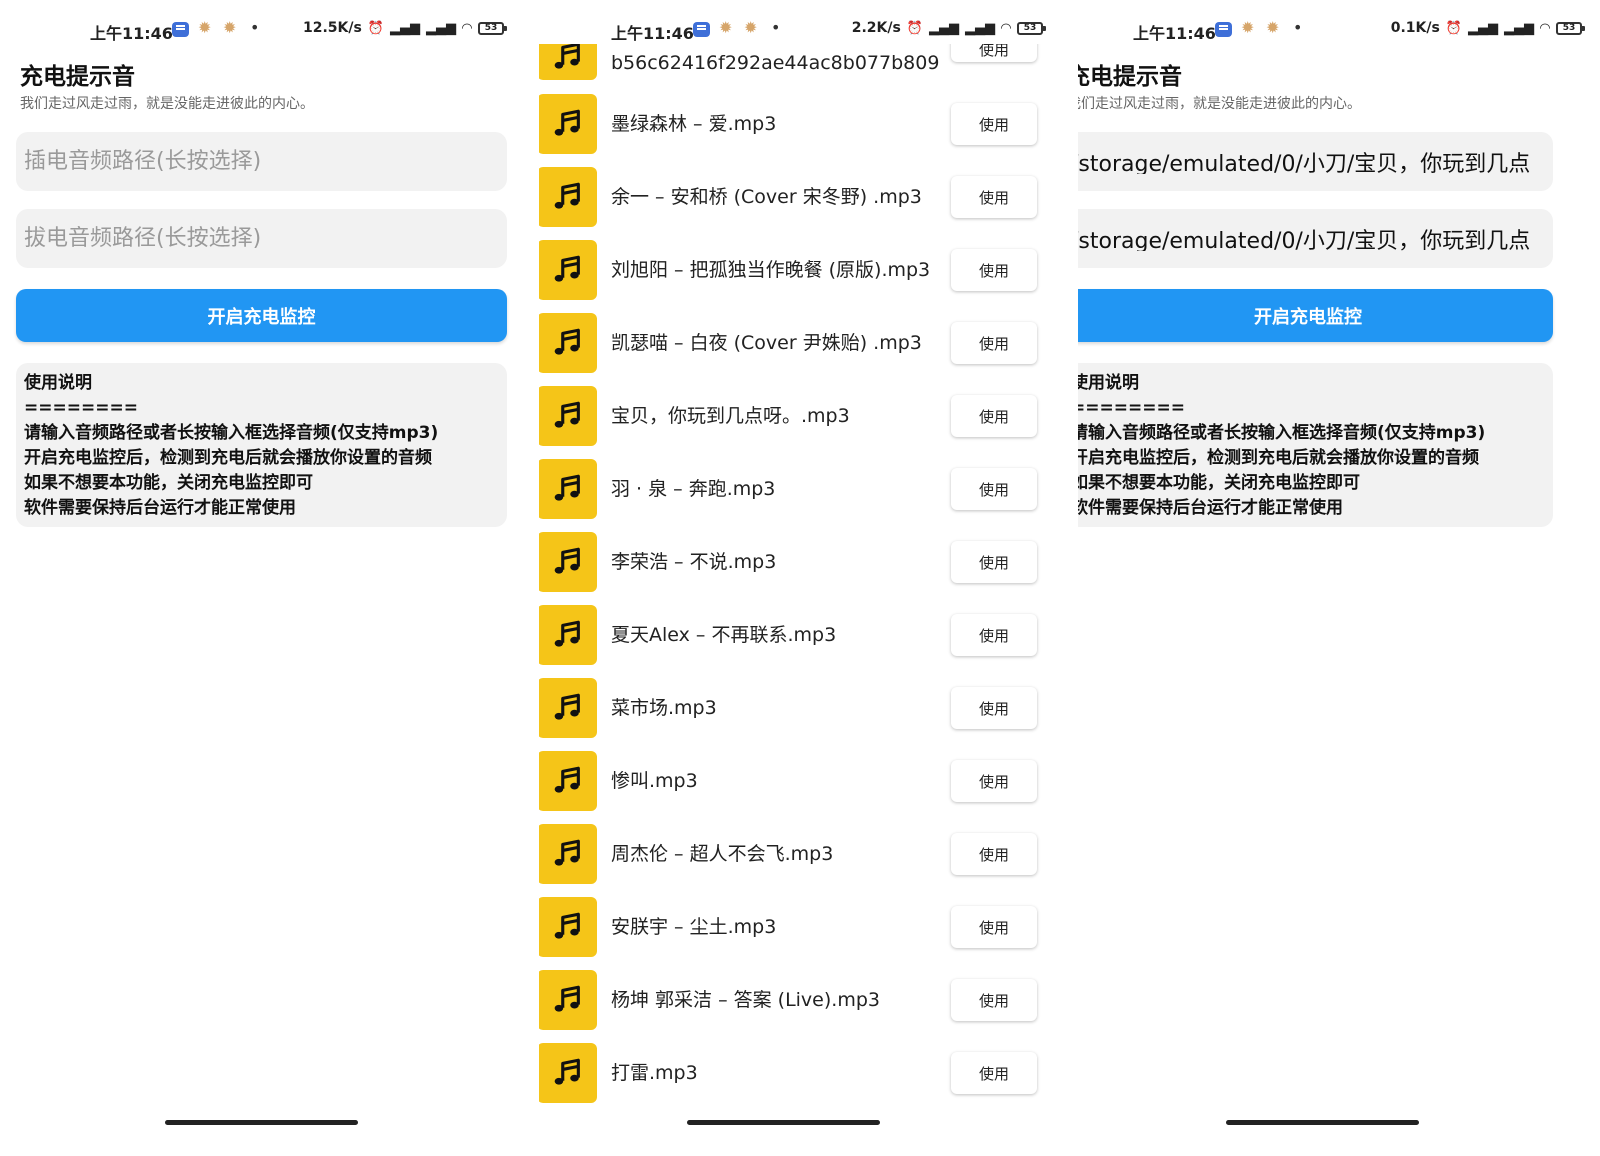  What do you see at coordinates (1545, 28) in the screenshot?
I see `wifi-icon: ◠` at bounding box center [1545, 28].